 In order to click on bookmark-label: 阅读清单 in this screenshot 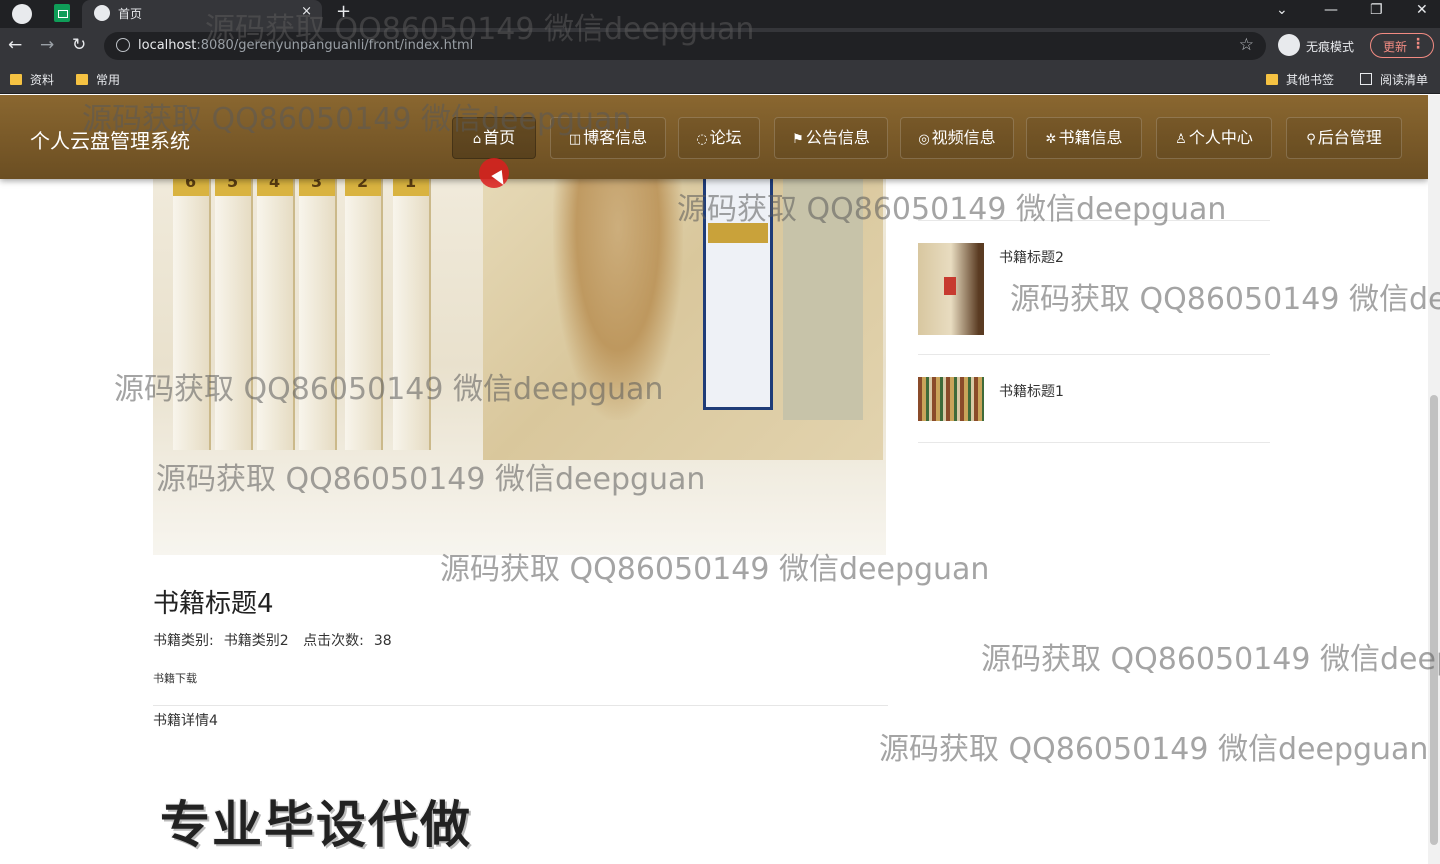, I will do `click(1404, 80)`.